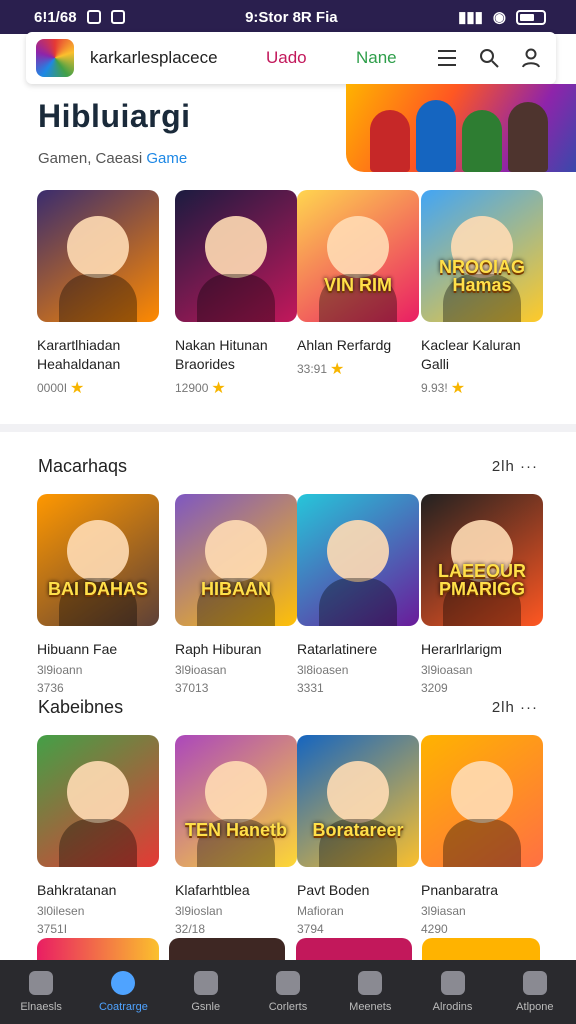 The image size is (576, 1024). Describe the element at coordinates (288, 17) in the screenshot. I see `status-bar: 6!1/68 9:Stor 8R Fia ▮▮▮ ◉` at that location.